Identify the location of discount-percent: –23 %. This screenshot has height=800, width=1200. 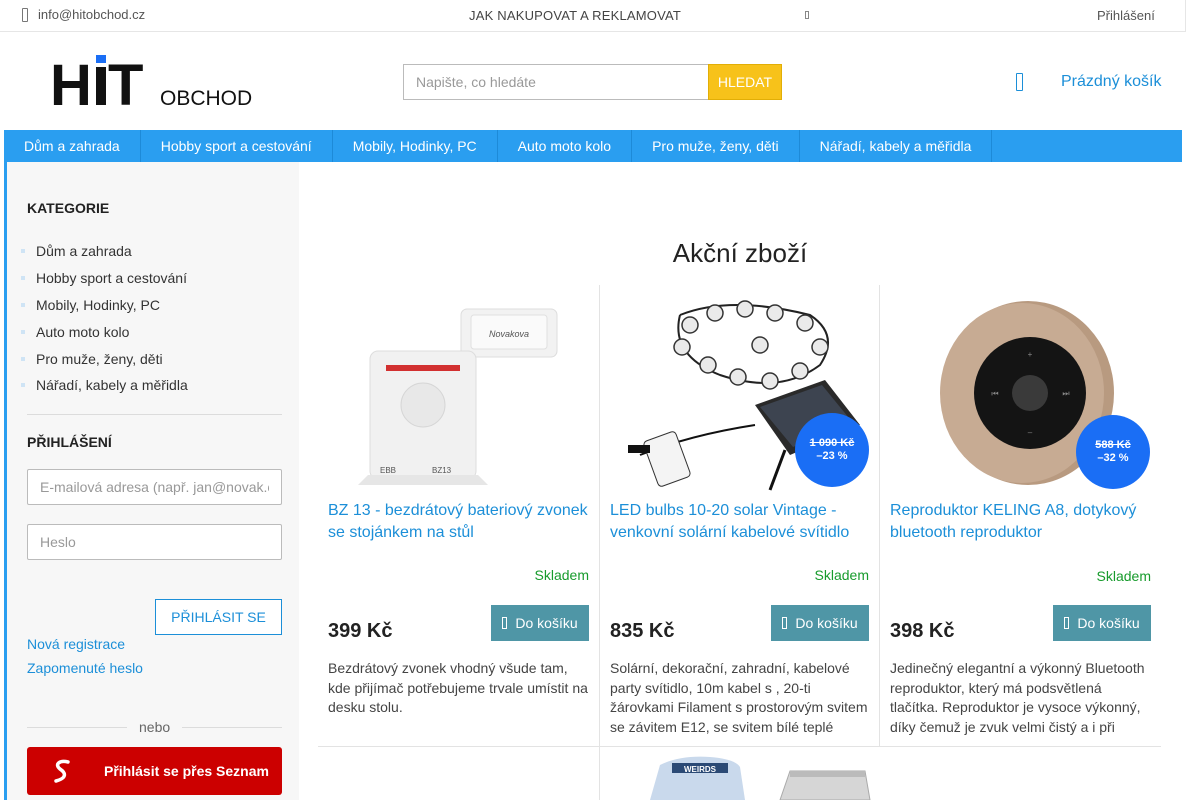
(832, 456).